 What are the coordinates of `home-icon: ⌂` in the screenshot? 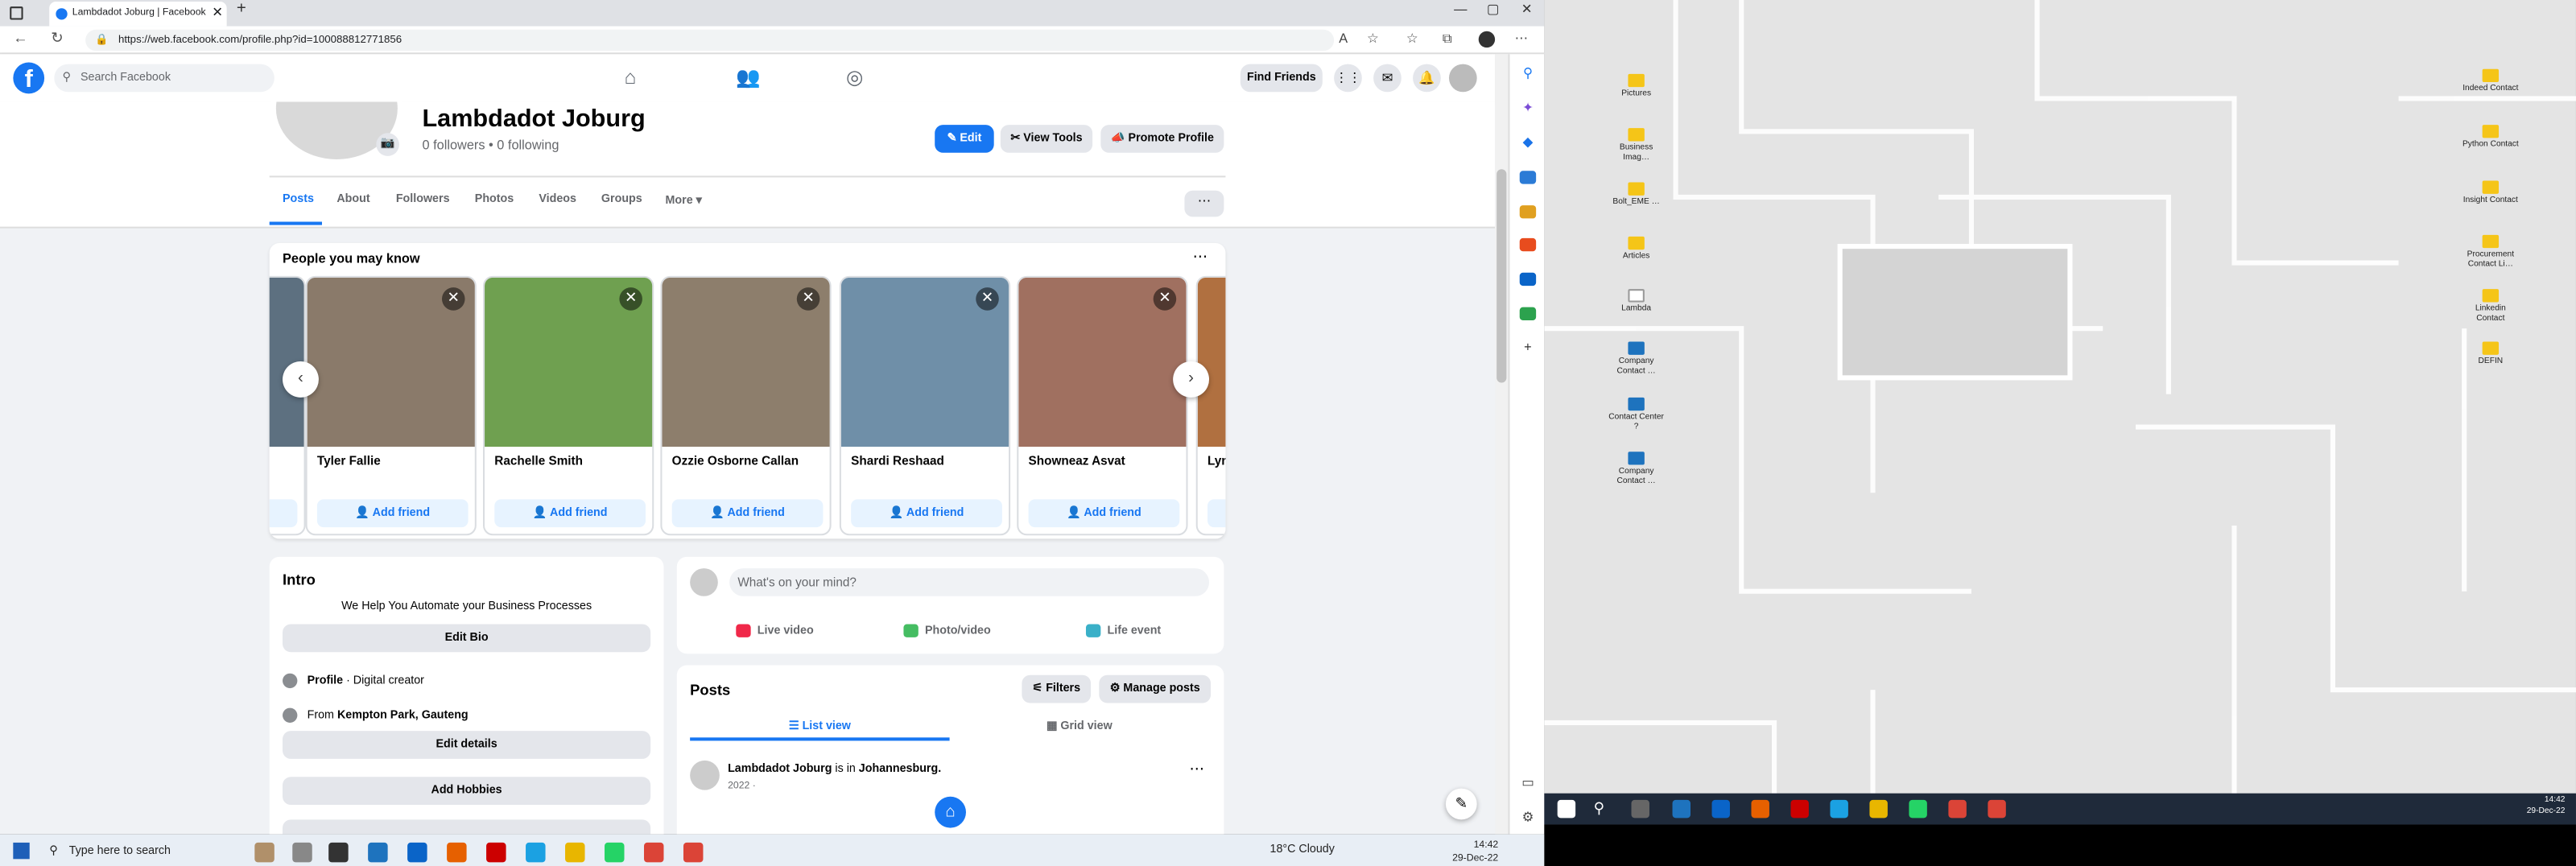 It's located at (631, 77).